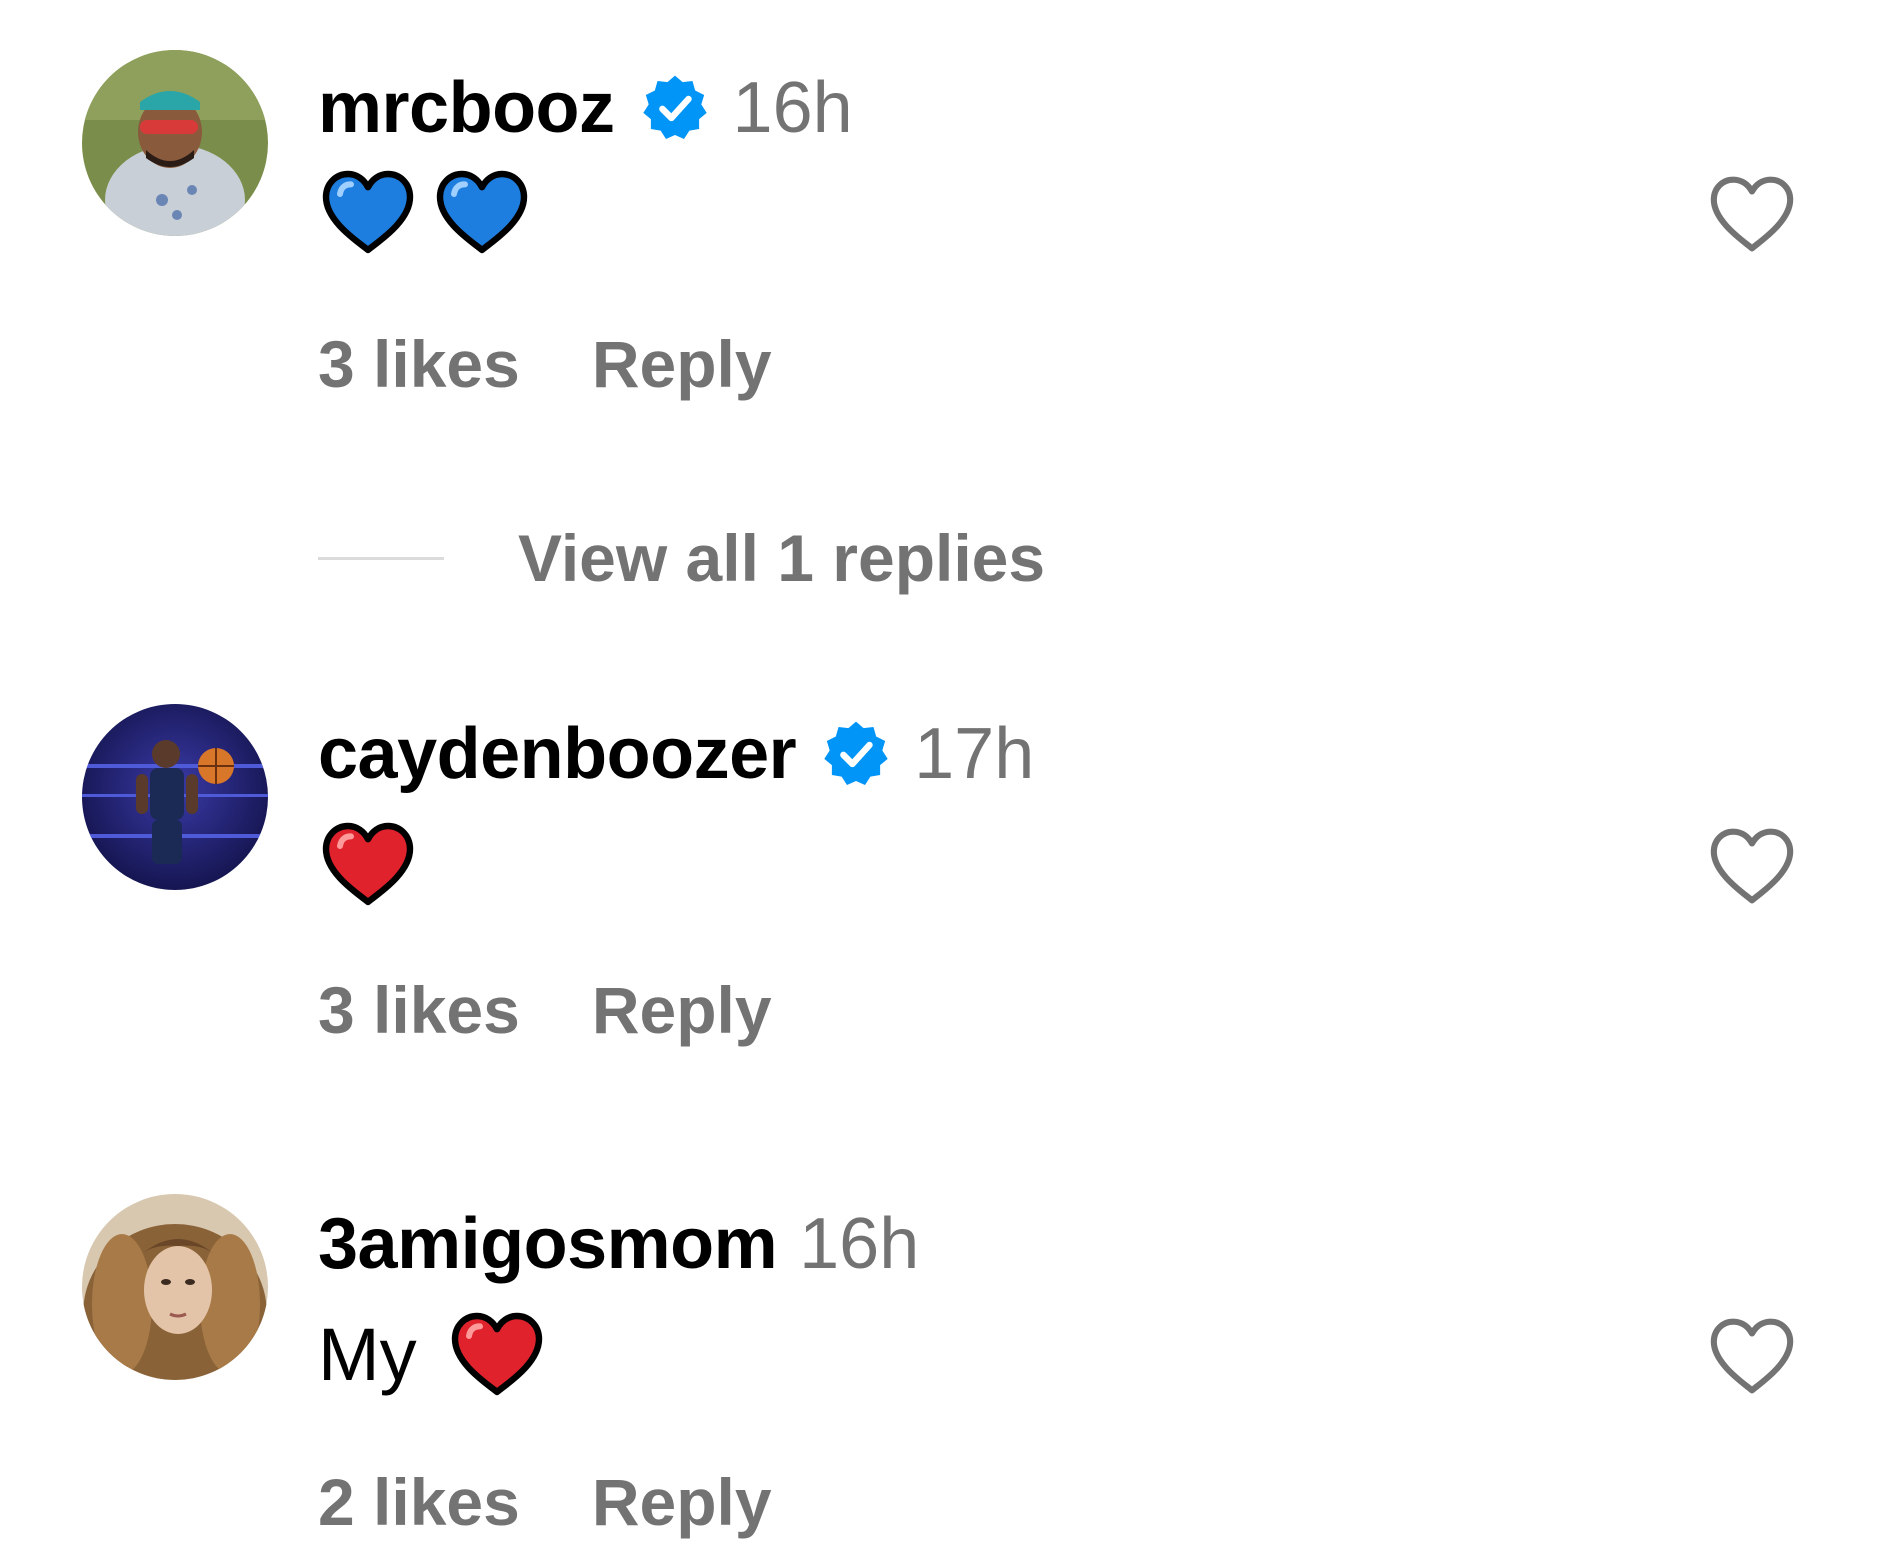  I want to click on likes-count: 2 likes, so click(419, 1502).